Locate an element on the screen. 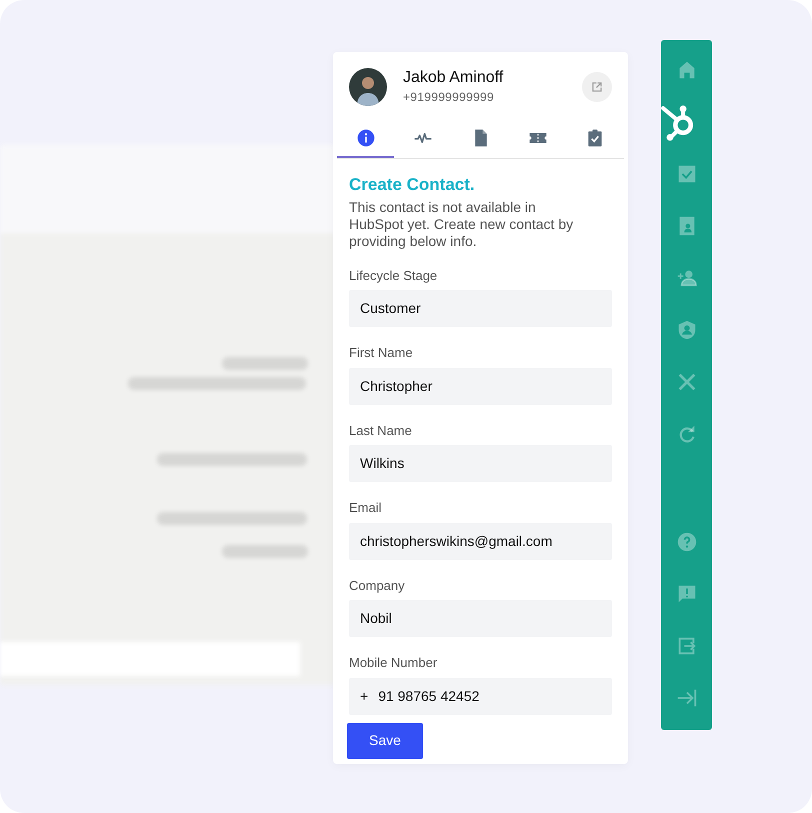 This screenshot has height=813, width=812. input-field: Customer is located at coordinates (480, 309).